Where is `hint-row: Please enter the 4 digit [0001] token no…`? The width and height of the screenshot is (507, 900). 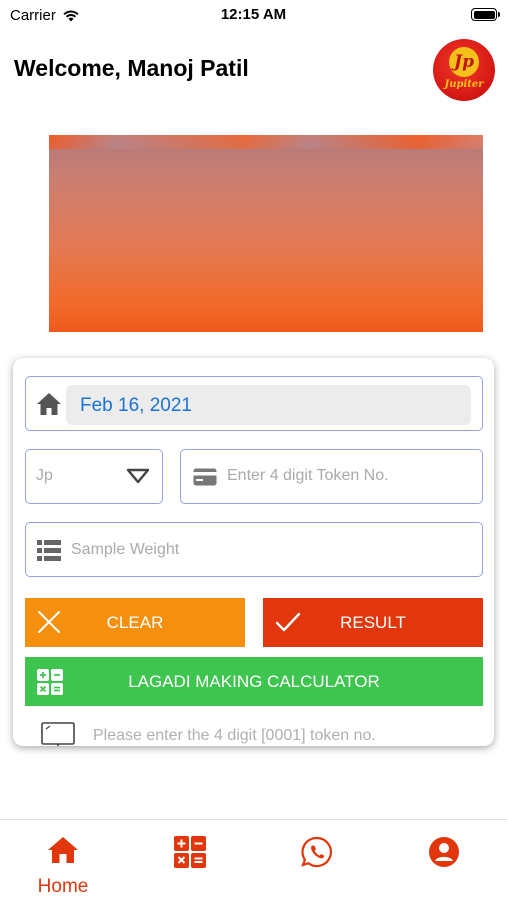
hint-row: Please enter the 4 digit [0001] token no… is located at coordinates (261, 733).